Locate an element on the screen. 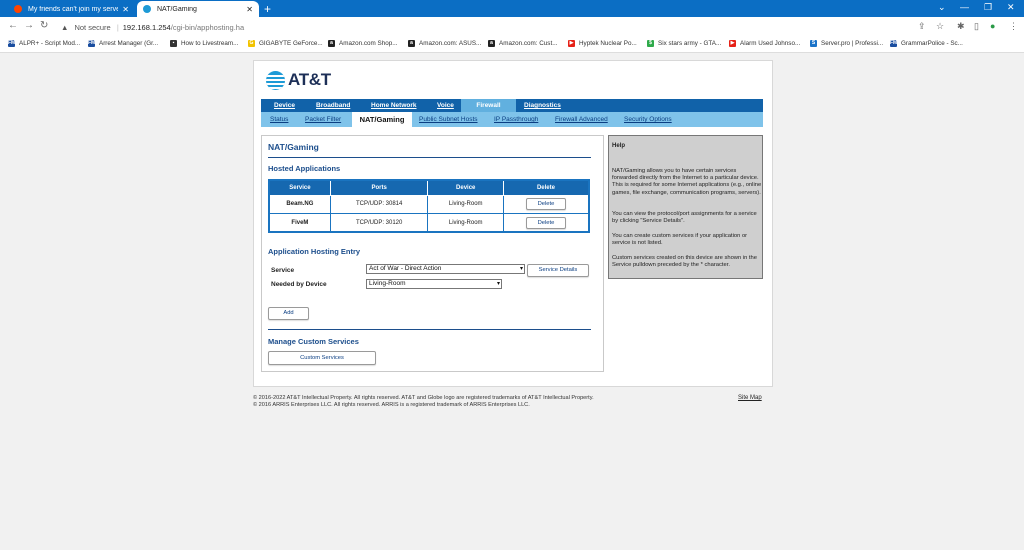 This screenshot has width=1024, height=550. subnav-public-subnet-hosts: Public Subnet Hosts is located at coordinates (448, 119).